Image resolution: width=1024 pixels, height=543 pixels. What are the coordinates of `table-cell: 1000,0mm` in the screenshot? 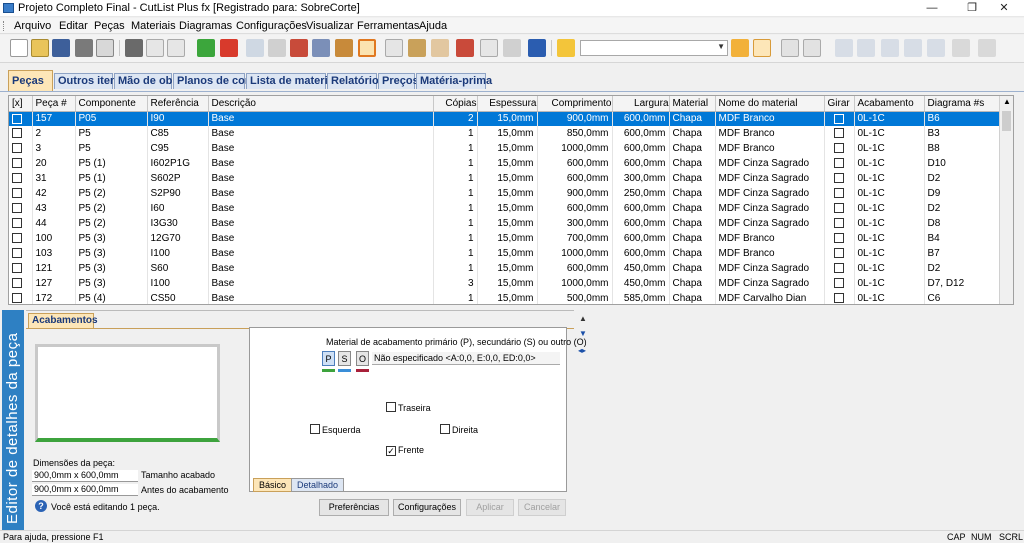 It's located at (575, 283).